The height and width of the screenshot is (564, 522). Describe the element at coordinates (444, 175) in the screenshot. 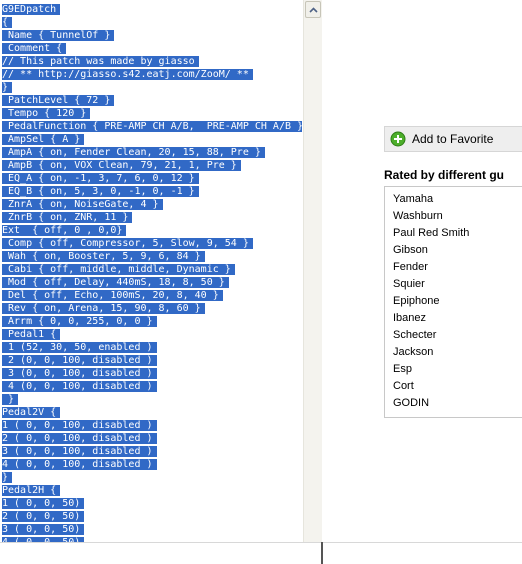

I see `rated-heading: Rated by different gu` at that location.